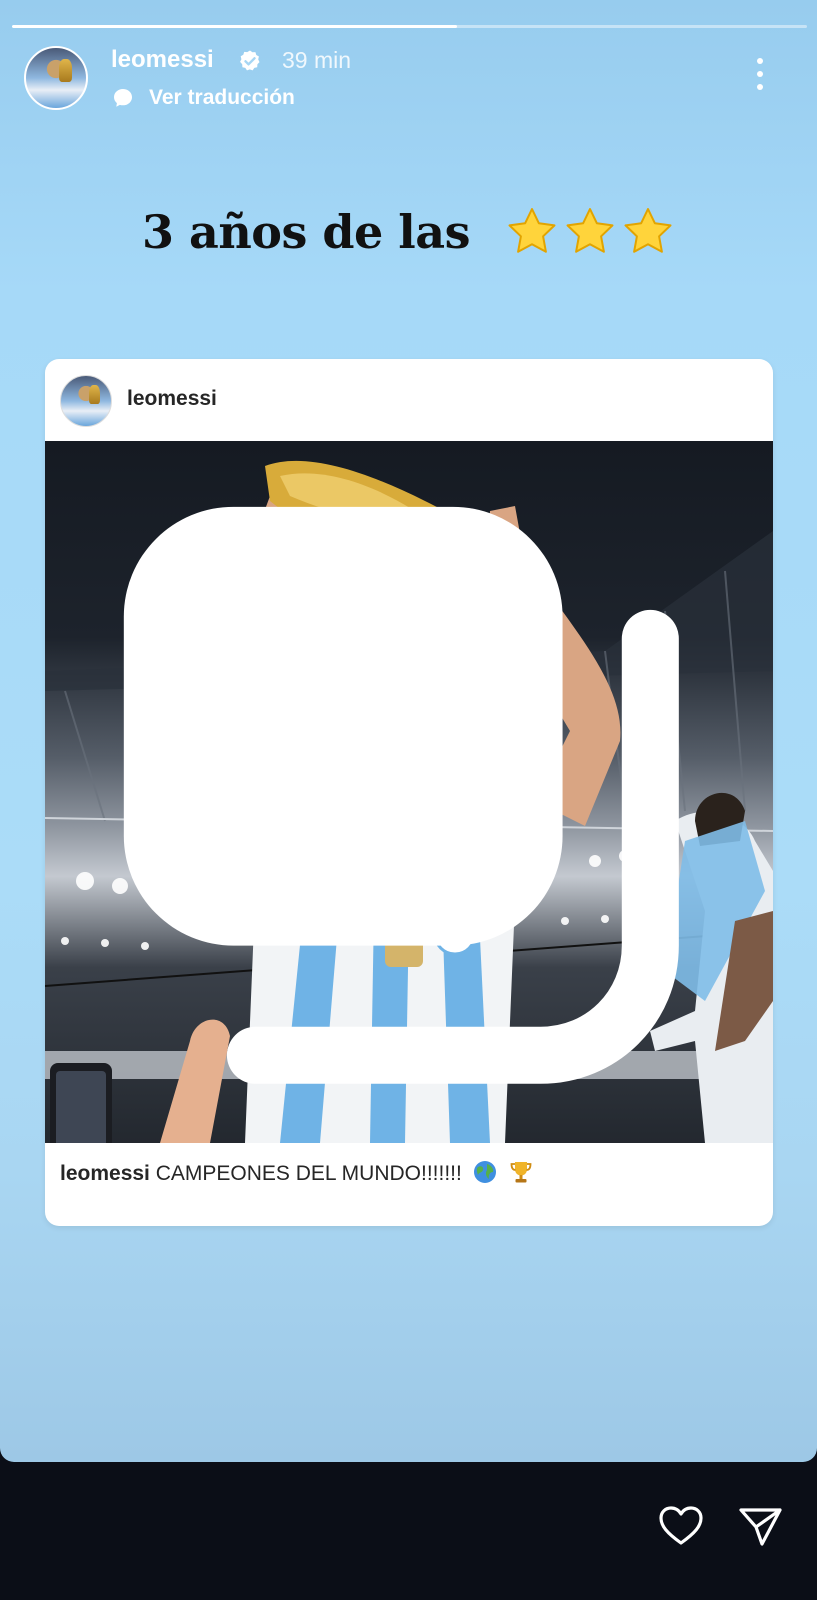  I want to click on headline-stars, so click(590, 232).